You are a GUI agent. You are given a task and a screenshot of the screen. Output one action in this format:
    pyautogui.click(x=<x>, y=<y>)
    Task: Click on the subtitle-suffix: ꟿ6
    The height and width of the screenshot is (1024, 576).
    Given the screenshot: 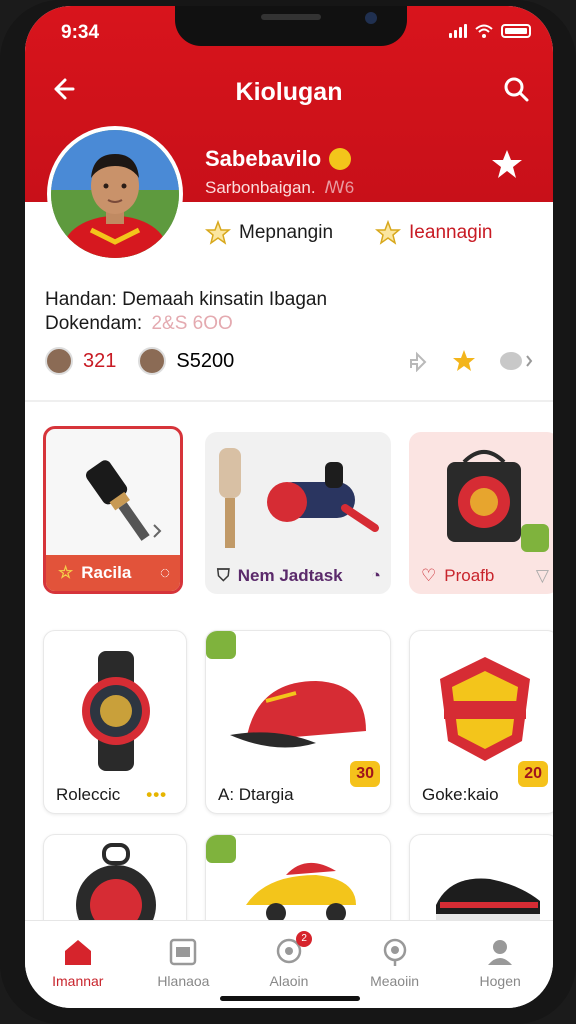 What is the action you would take?
    pyautogui.click(x=339, y=187)
    